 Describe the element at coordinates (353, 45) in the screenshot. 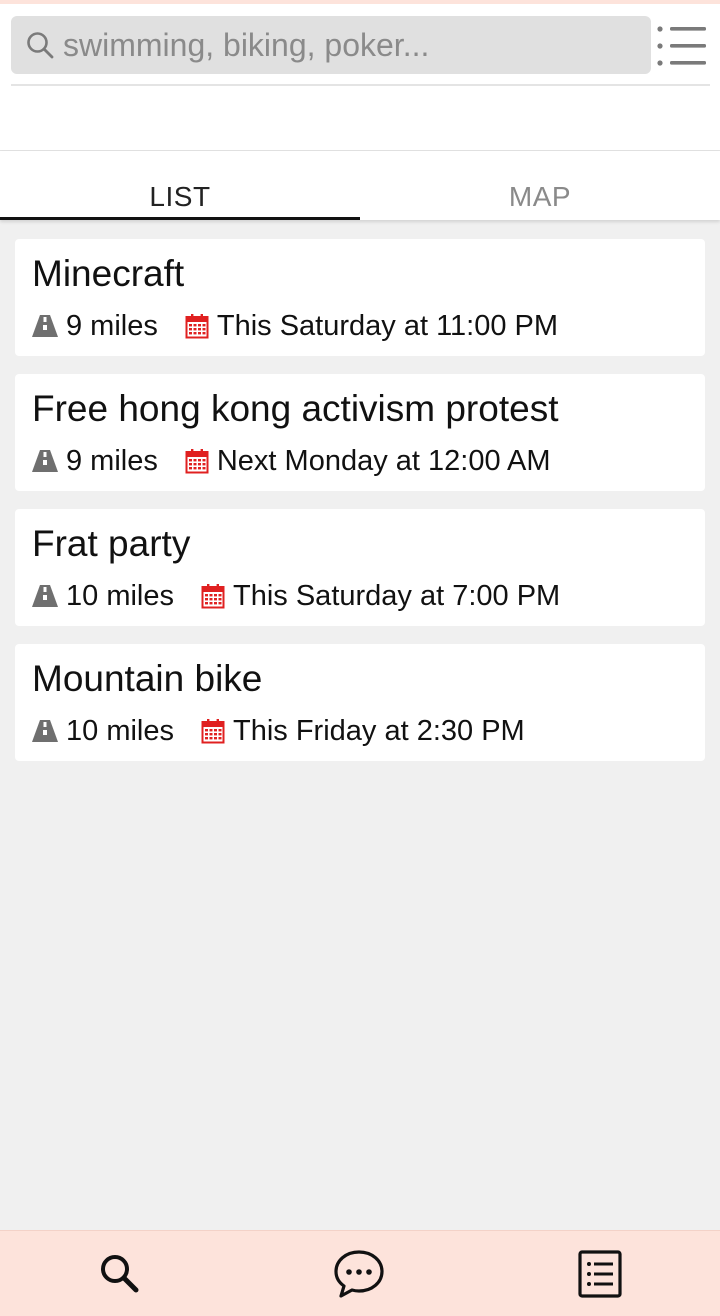

I see `search-input` at that location.